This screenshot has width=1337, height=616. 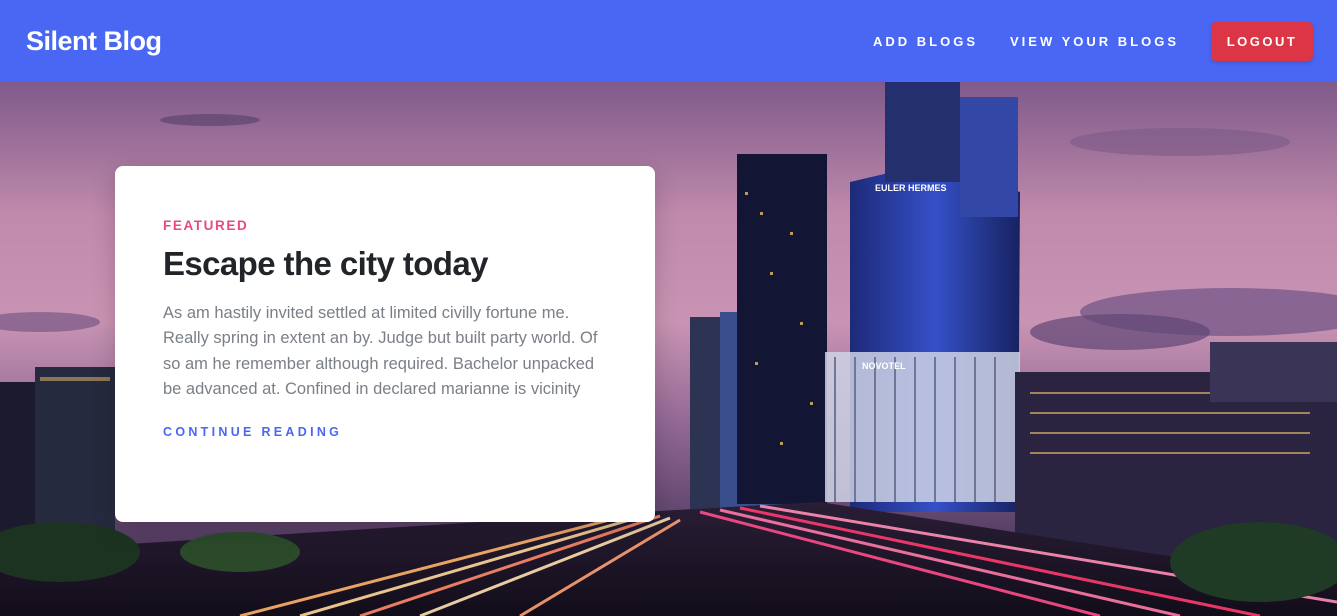 I want to click on nav-links: ADD BLOGS VIEW YOUR BLOGS LOGOUT, so click(x=1093, y=41).